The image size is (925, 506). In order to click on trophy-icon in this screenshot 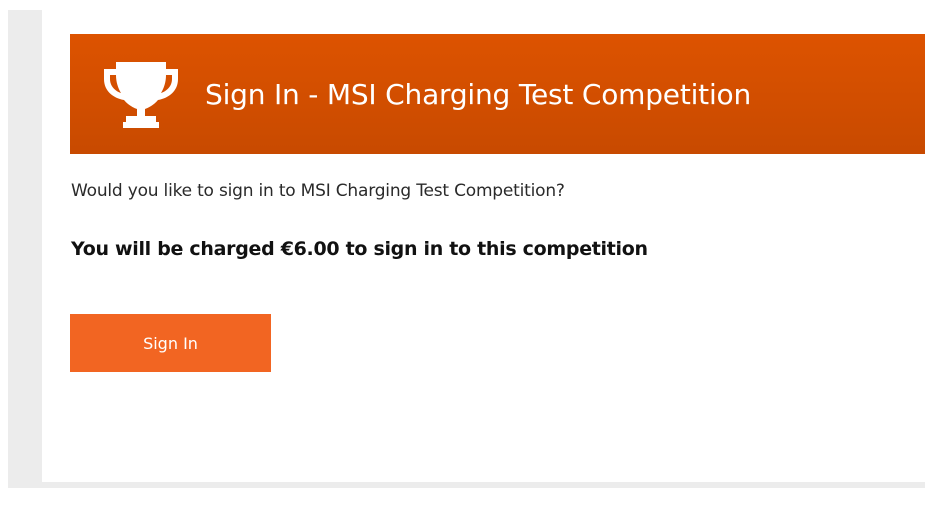, I will do `click(141, 95)`.